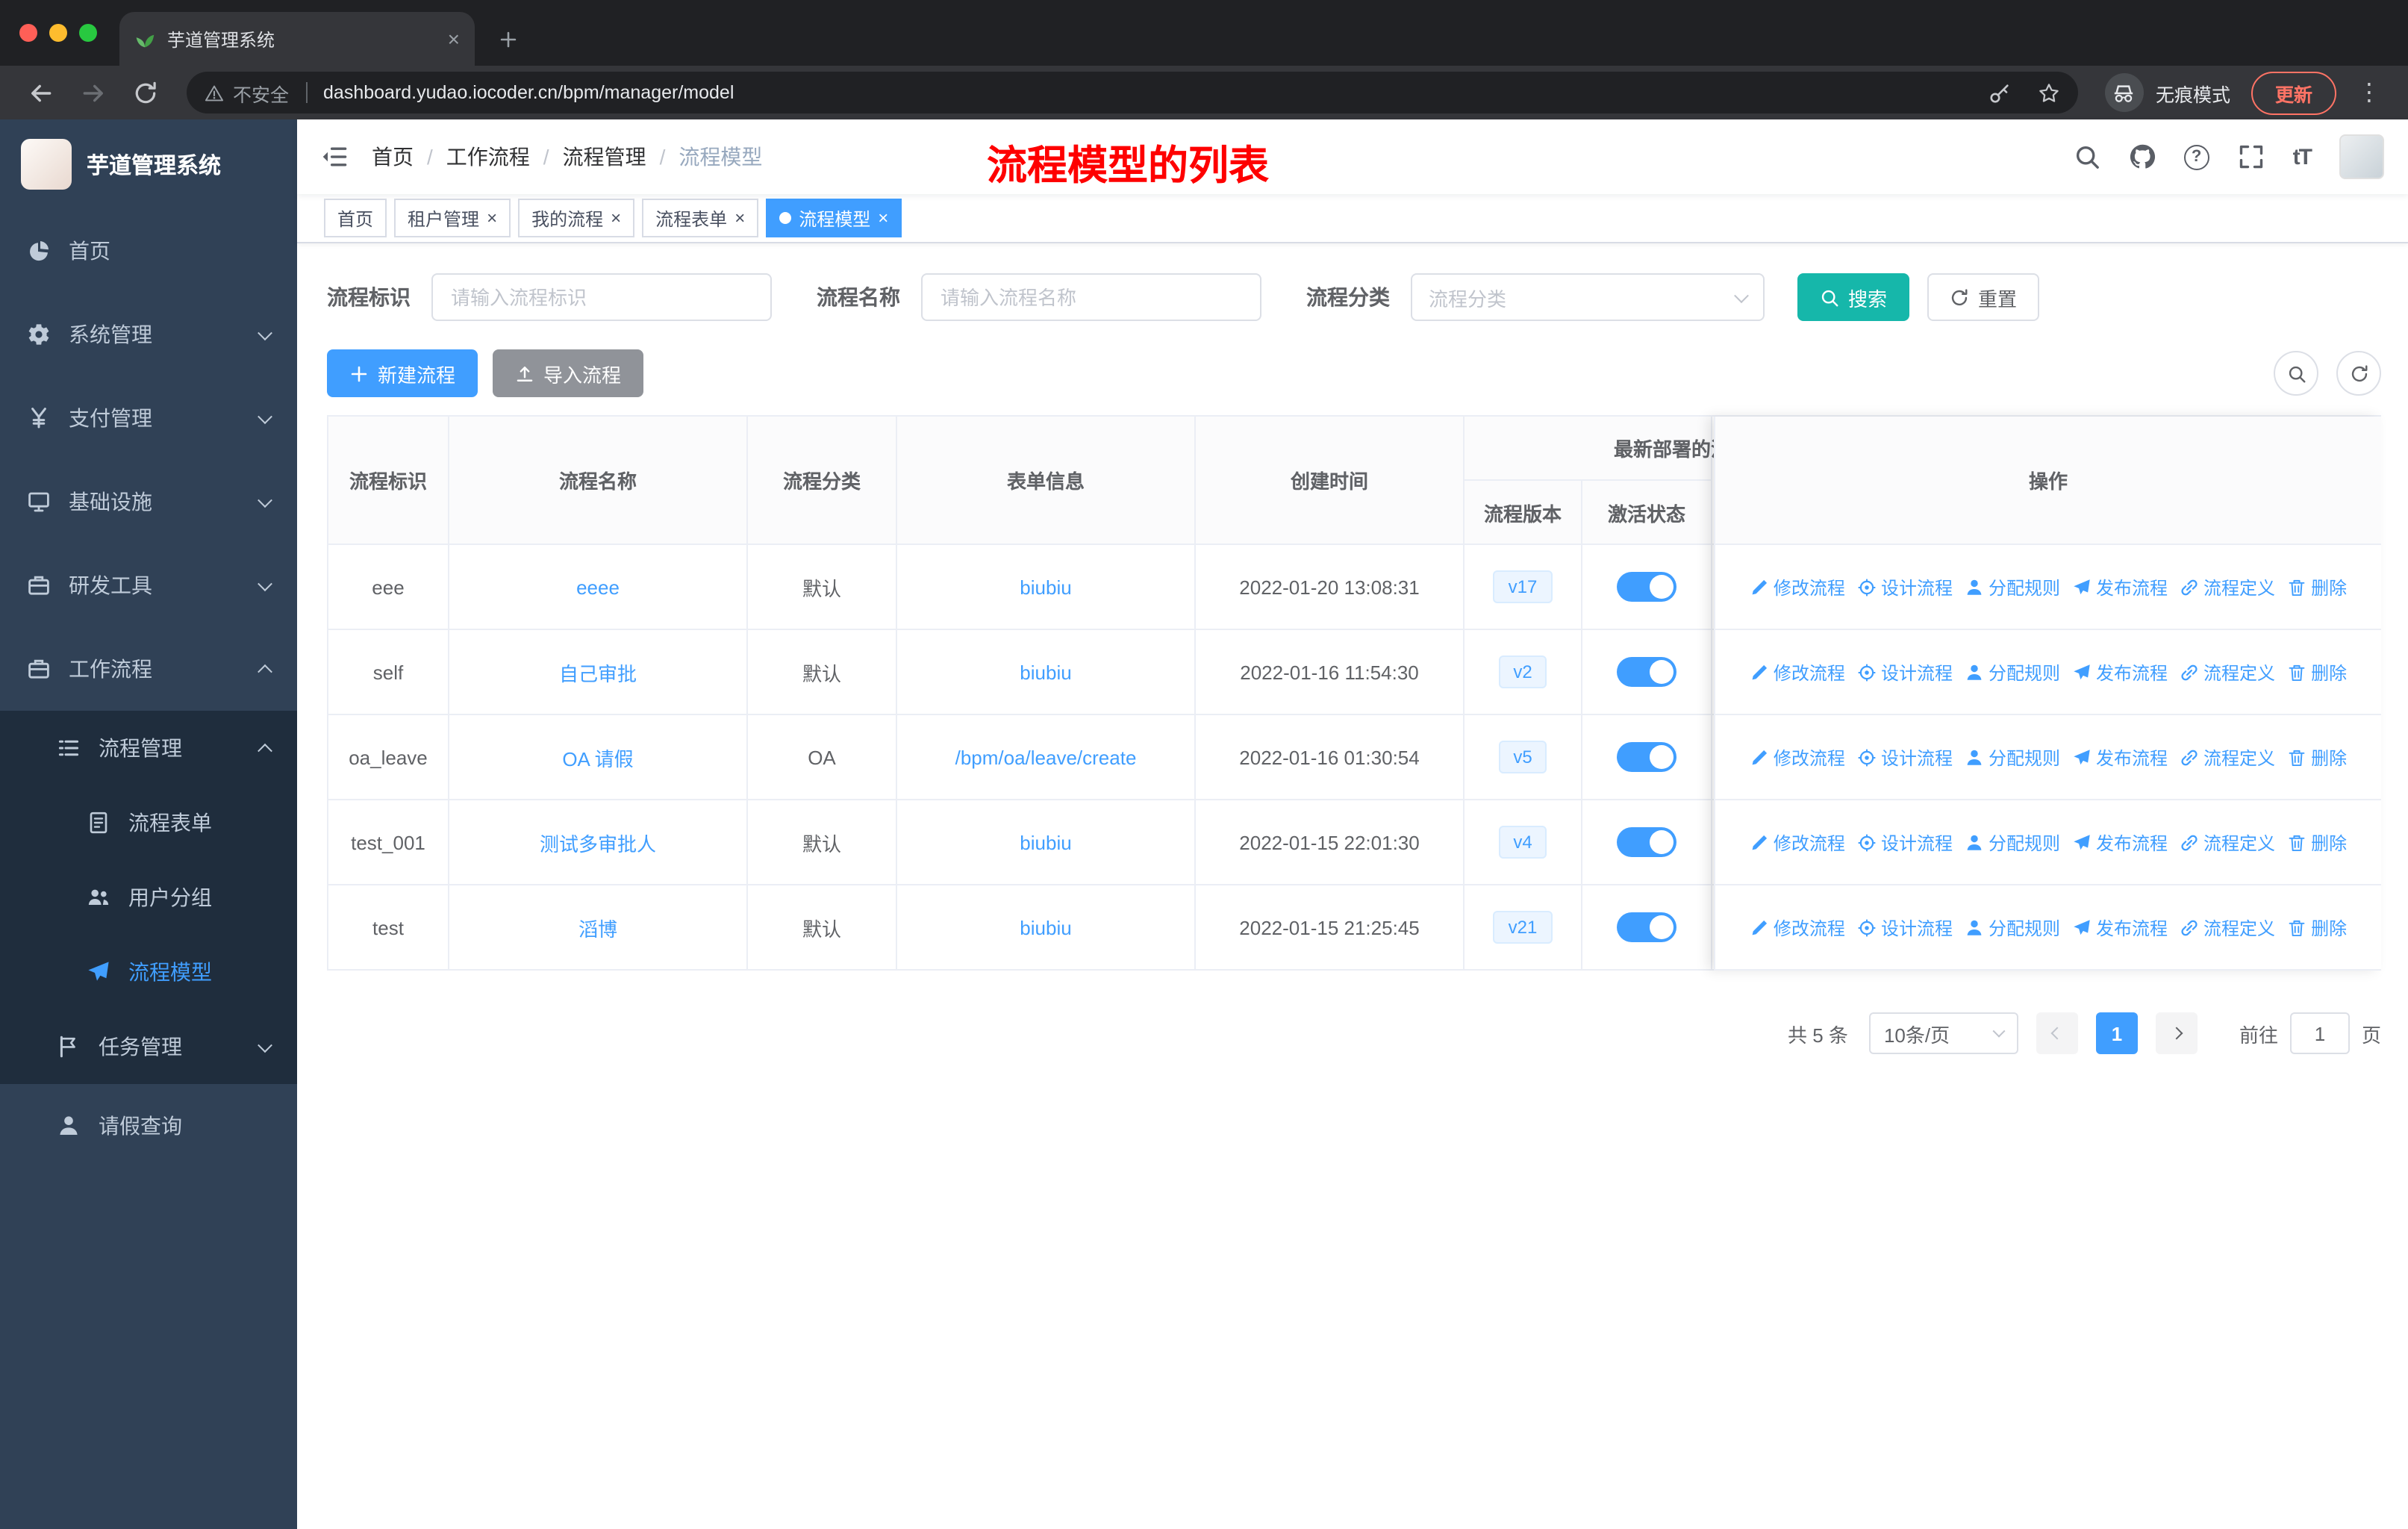  I want to click on tag-home: 首页, so click(355, 218).